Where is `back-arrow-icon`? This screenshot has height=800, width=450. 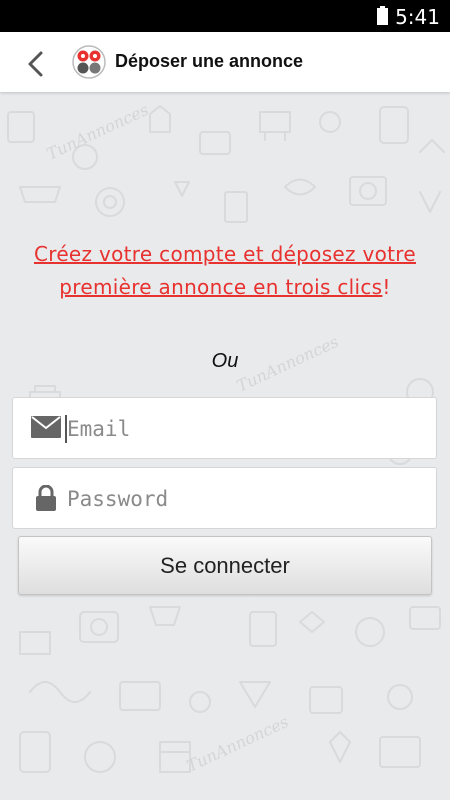
back-arrow-icon is located at coordinates (36, 64).